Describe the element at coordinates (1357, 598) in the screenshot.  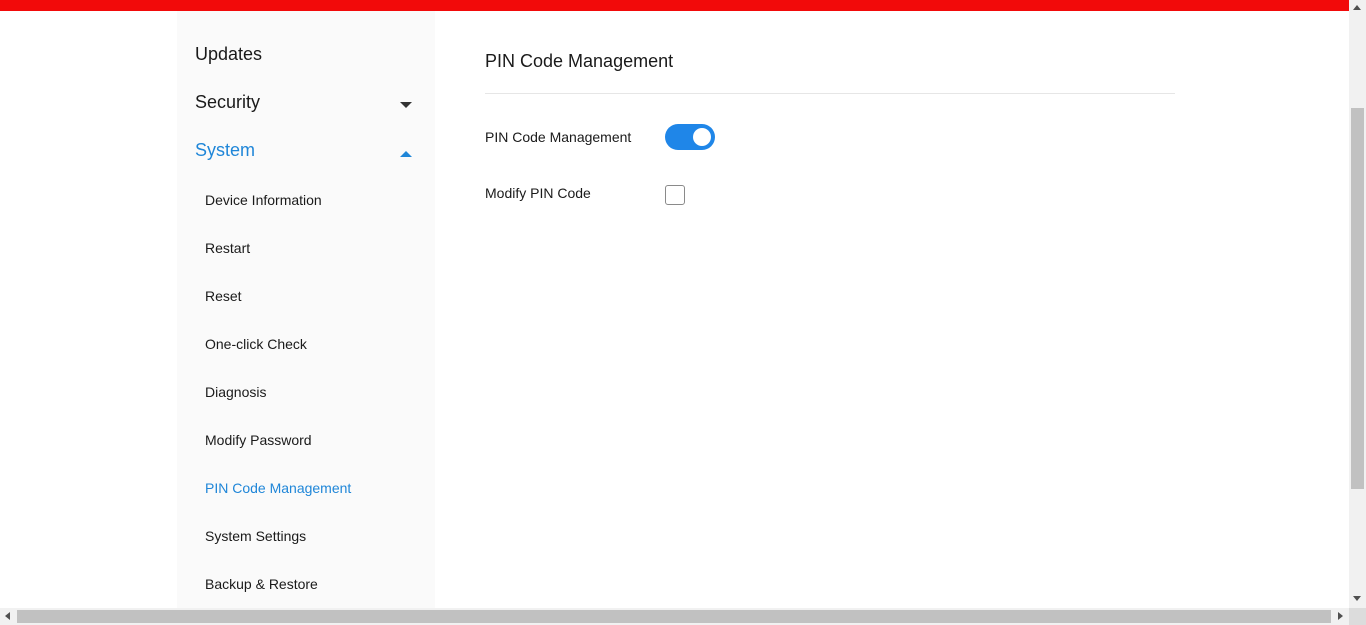
I see `scroll-down-arrow-icon` at that location.